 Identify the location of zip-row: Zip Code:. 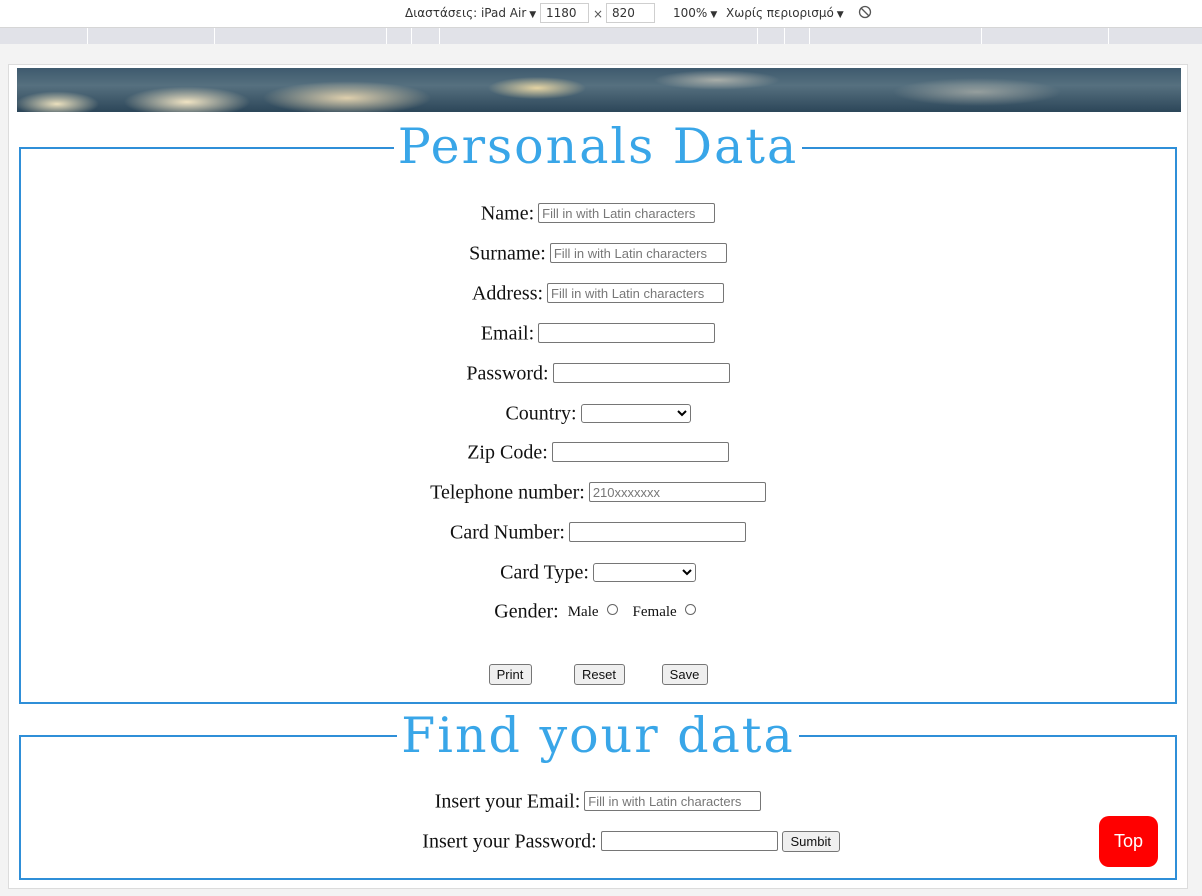
(598, 451).